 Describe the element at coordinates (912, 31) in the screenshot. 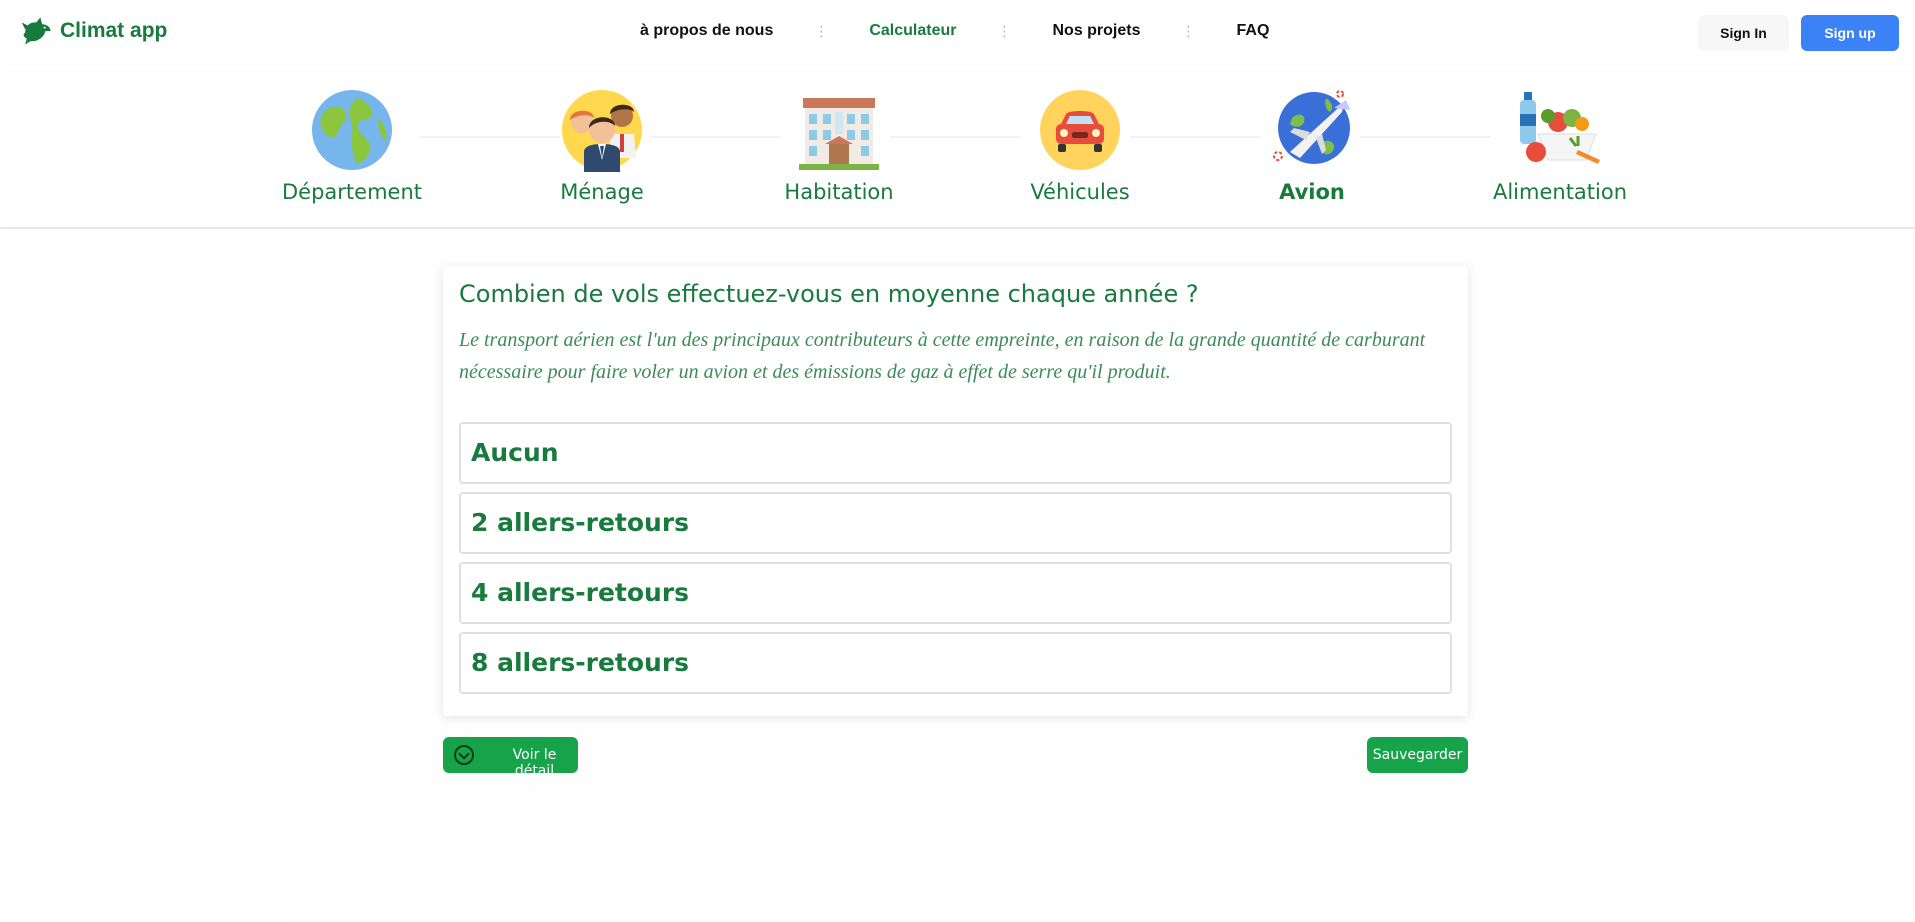

I see `nav-link-calculator: Calculateur` at that location.